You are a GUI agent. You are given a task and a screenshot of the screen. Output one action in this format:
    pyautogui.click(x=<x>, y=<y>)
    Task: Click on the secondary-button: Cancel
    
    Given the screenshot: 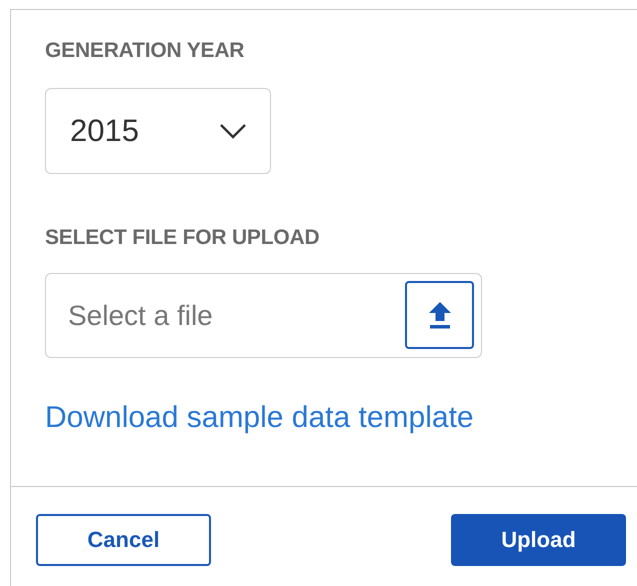 What is the action you would take?
    pyautogui.click(x=123, y=540)
    